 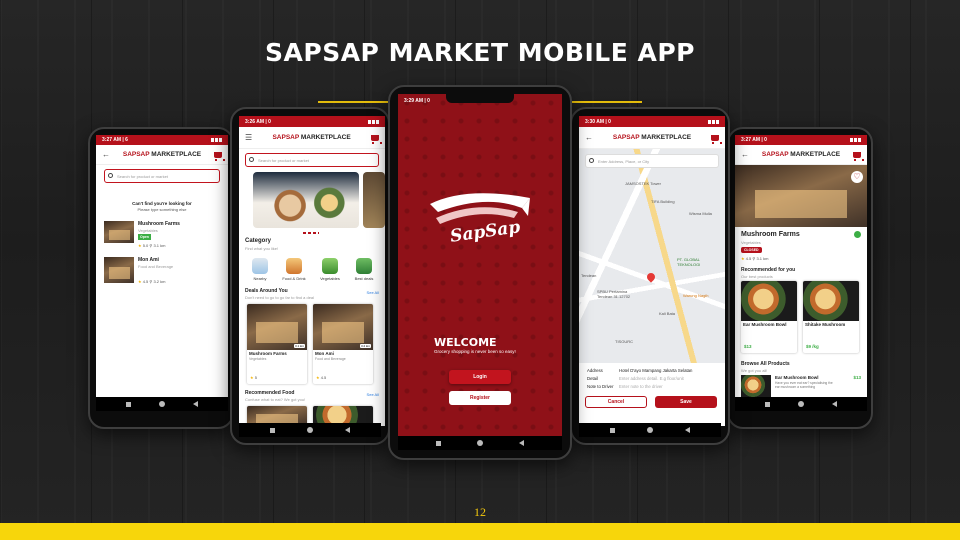 I want to click on cancel-button: Cancel, so click(x=616, y=402).